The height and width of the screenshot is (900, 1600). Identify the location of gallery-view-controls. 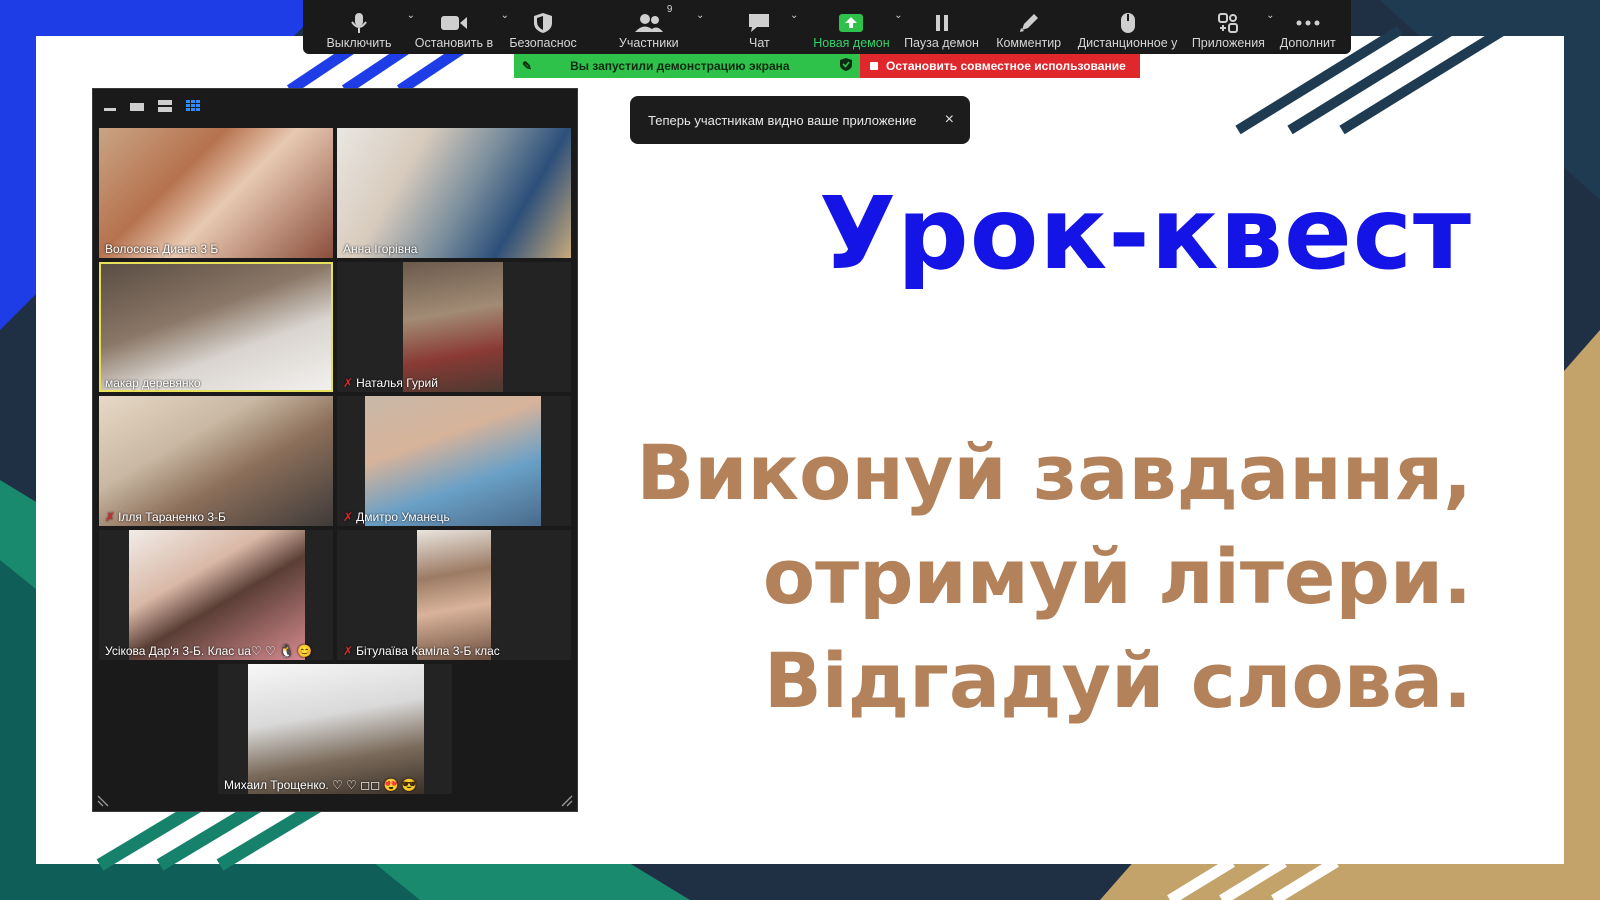
(335, 106).